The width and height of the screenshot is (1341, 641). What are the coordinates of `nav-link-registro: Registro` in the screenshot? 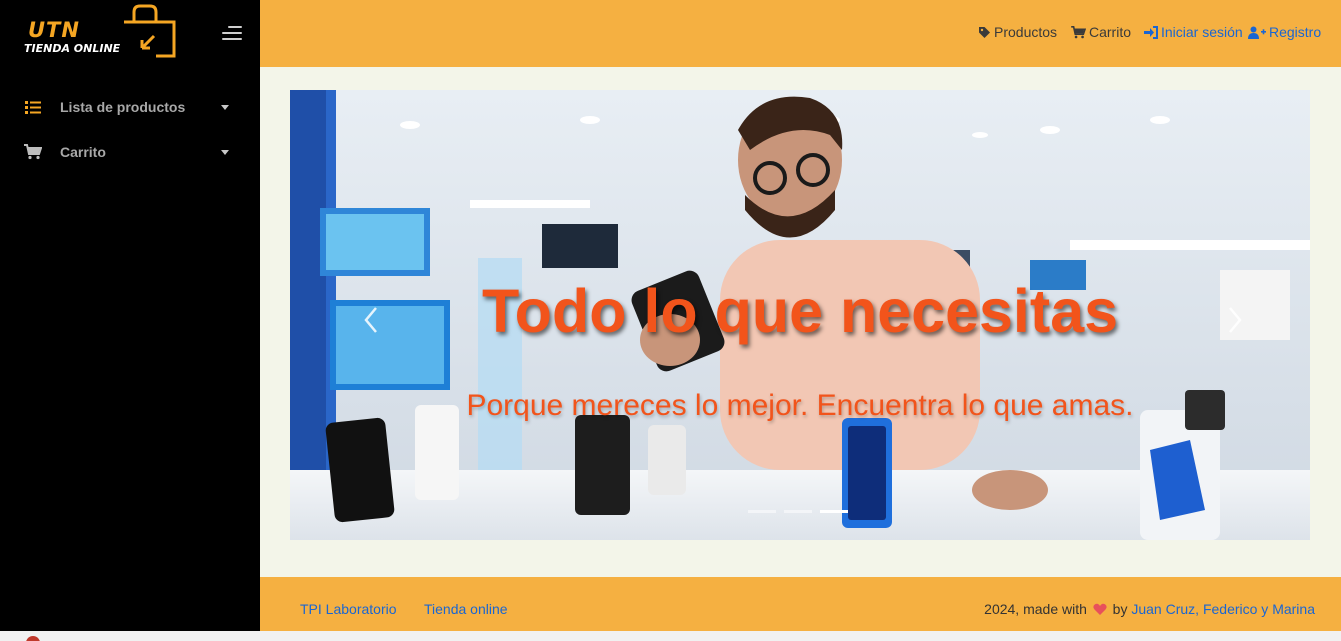 It's located at (1284, 32).